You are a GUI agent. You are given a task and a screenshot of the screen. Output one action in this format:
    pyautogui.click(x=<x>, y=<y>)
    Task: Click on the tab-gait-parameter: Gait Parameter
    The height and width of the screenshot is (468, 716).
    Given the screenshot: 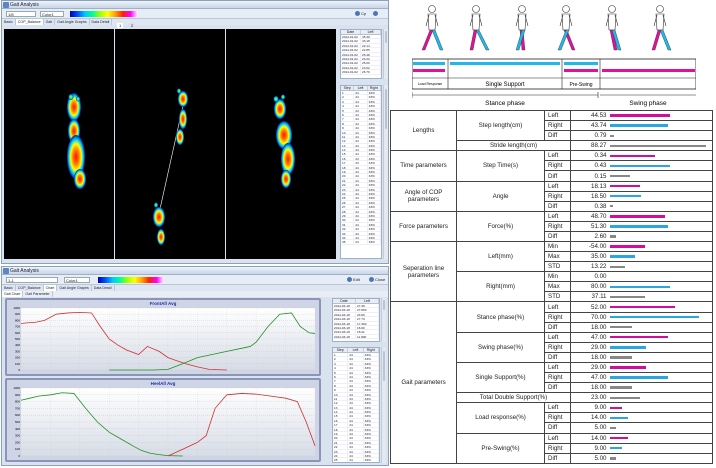 What is the action you would take?
    pyautogui.click(x=38, y=294)
    